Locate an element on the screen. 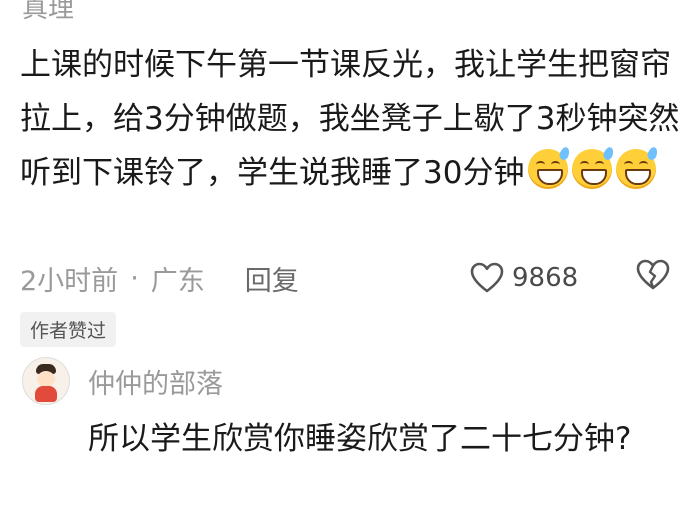 The height and width of the screenshot is (525, 700). comment-time: 2小时前 is located at coordinates (69, 281).